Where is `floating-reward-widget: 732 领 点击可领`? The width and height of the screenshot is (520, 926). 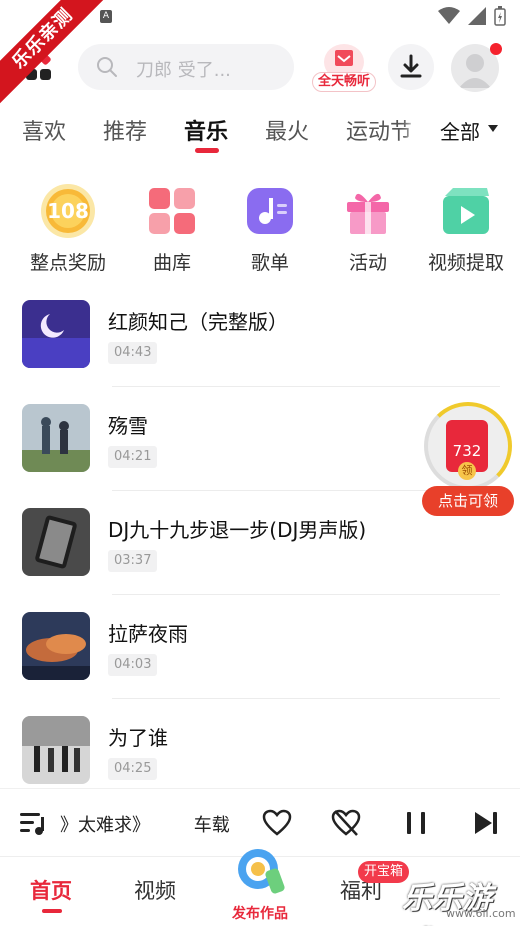
floating-reward-widget: 732 领 点击可领 is located at coordinates (468, 459).